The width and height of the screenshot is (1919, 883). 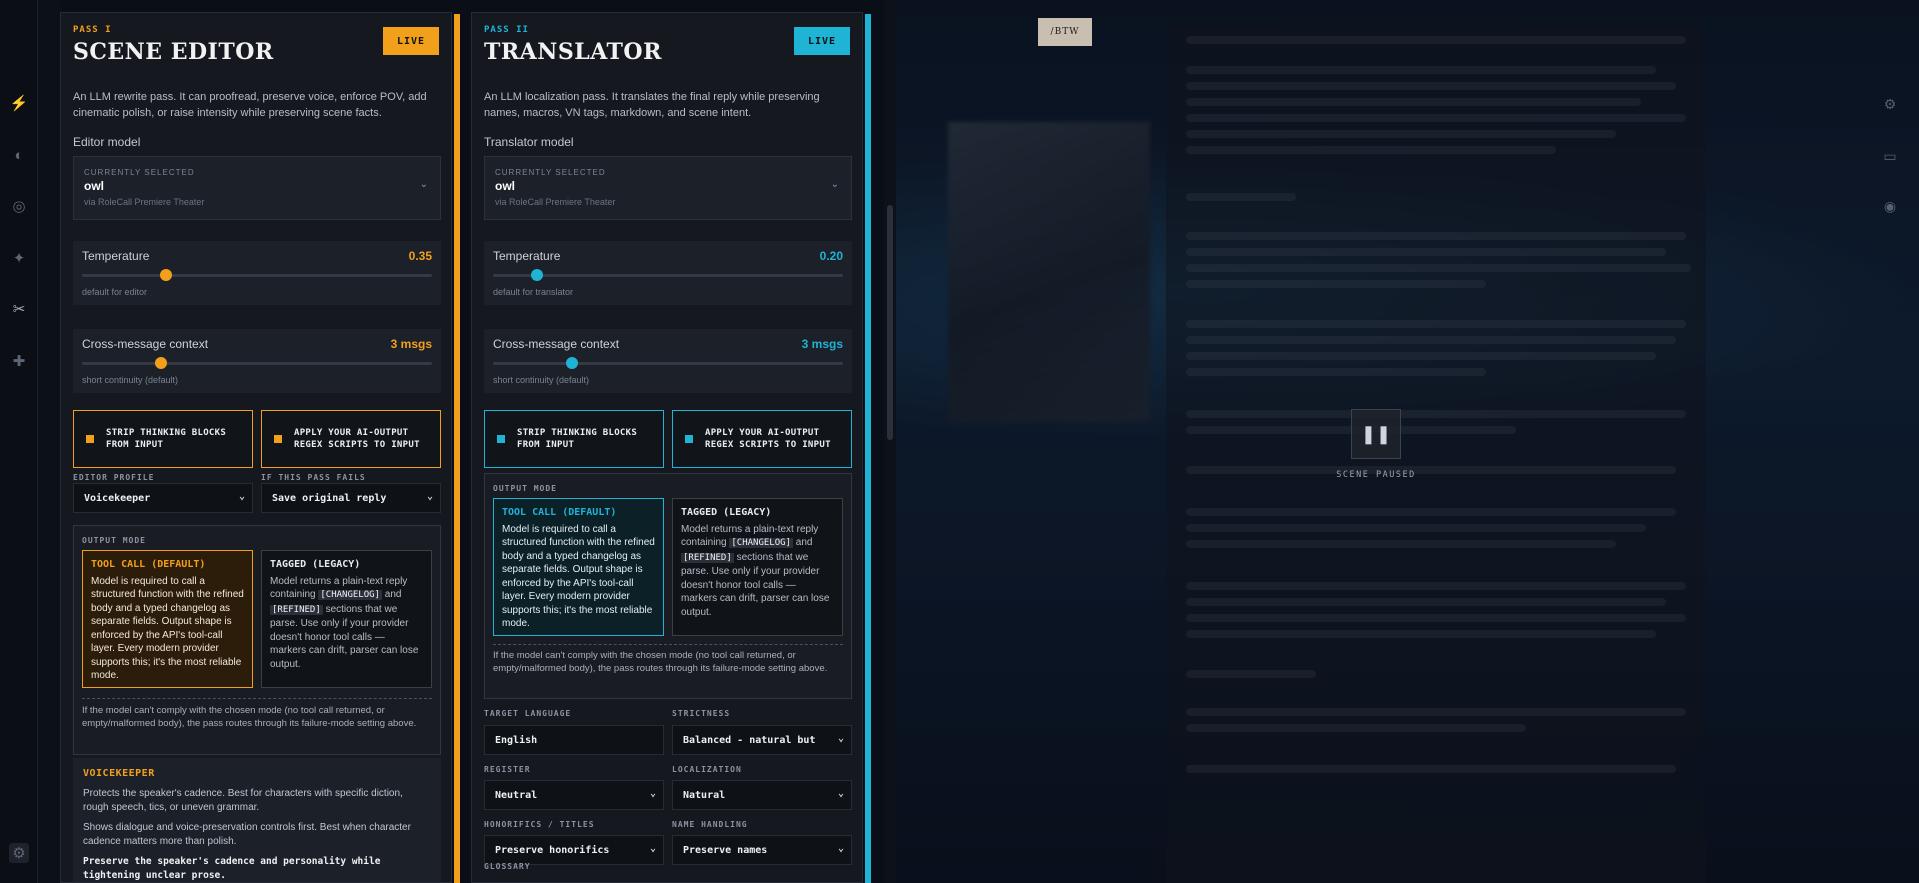 What do you see at coordinates (574, 850) in the screenshot?
I see `honorifics-select: Preserve honorifics ⌄` at bounding box center [574, 850].